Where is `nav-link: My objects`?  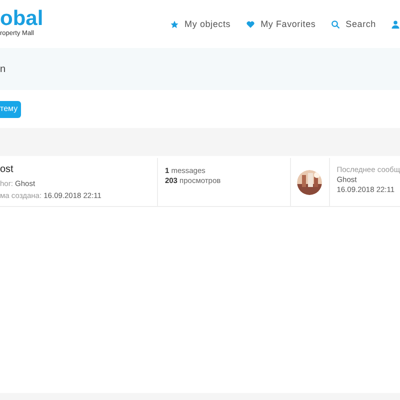 nav-link: My objects is located at coordinates (200, 25).